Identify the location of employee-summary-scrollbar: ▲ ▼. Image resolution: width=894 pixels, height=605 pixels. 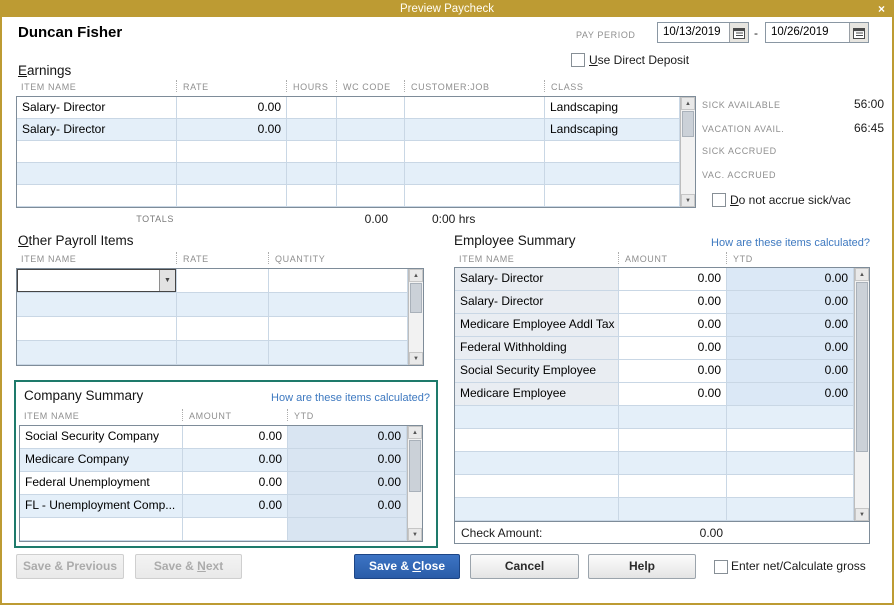
(861, 394).